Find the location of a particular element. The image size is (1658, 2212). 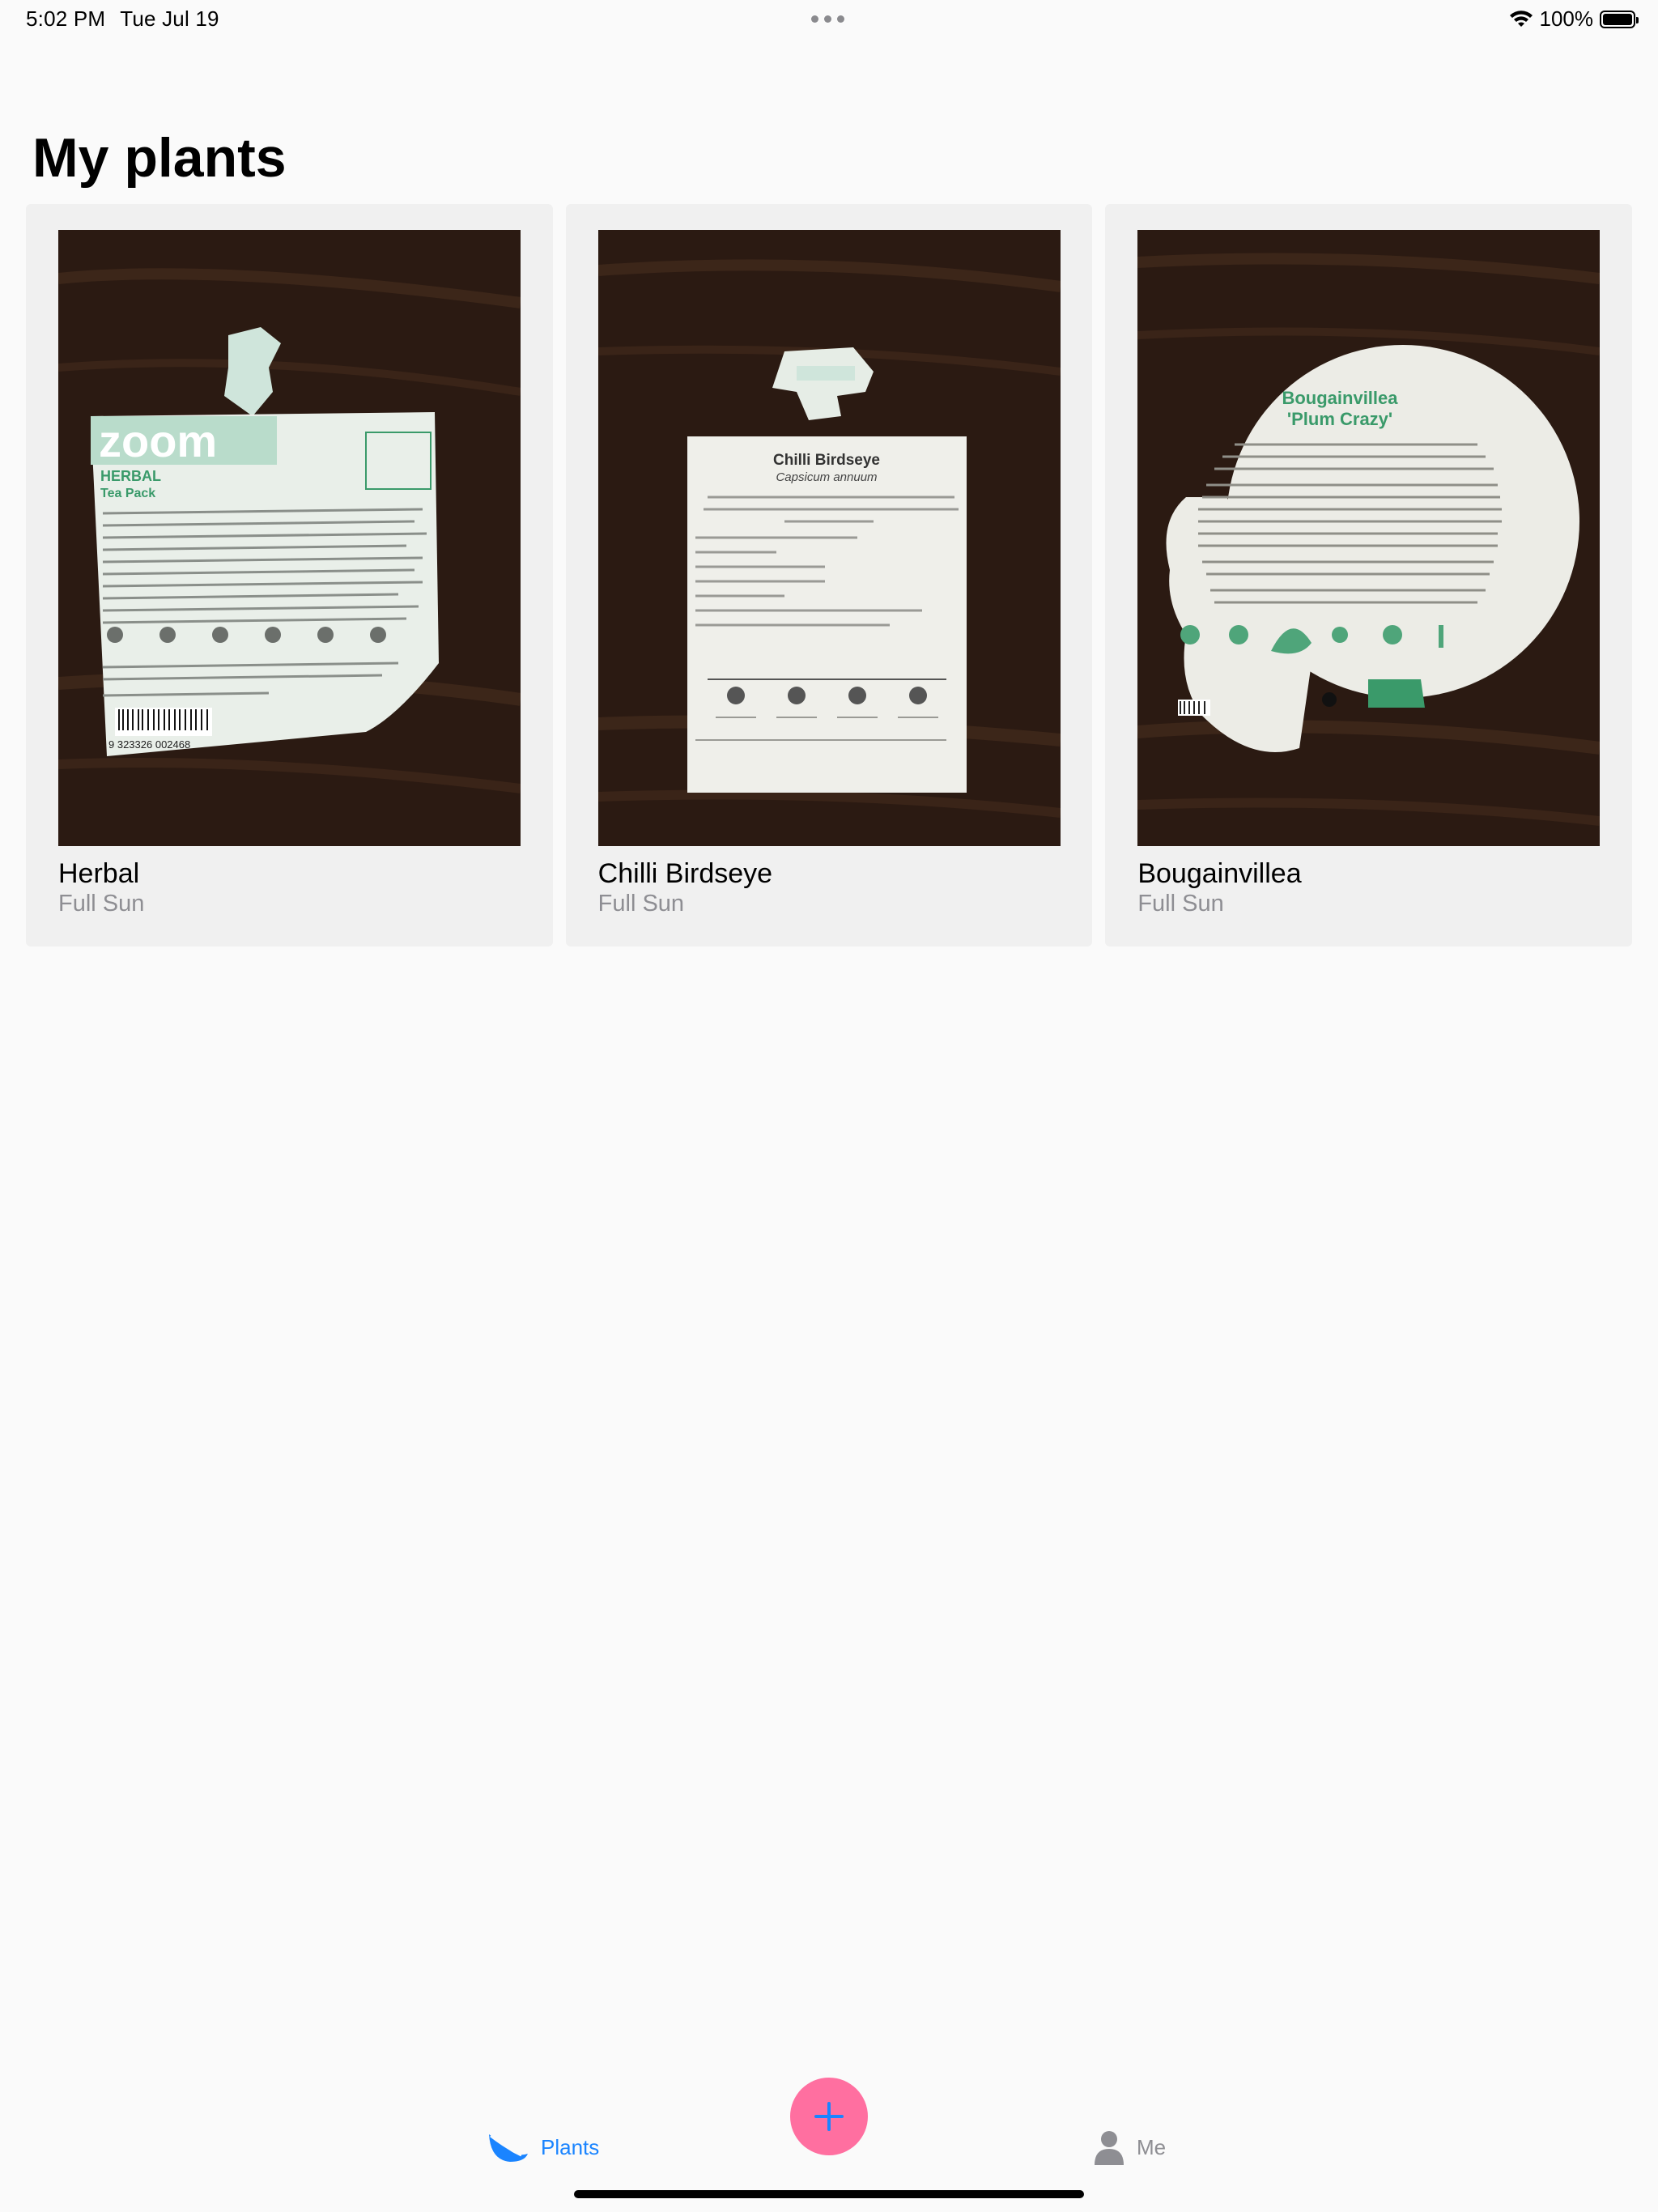

label-subtitle-text: Tea Pack is located at coordinates (127, 493).